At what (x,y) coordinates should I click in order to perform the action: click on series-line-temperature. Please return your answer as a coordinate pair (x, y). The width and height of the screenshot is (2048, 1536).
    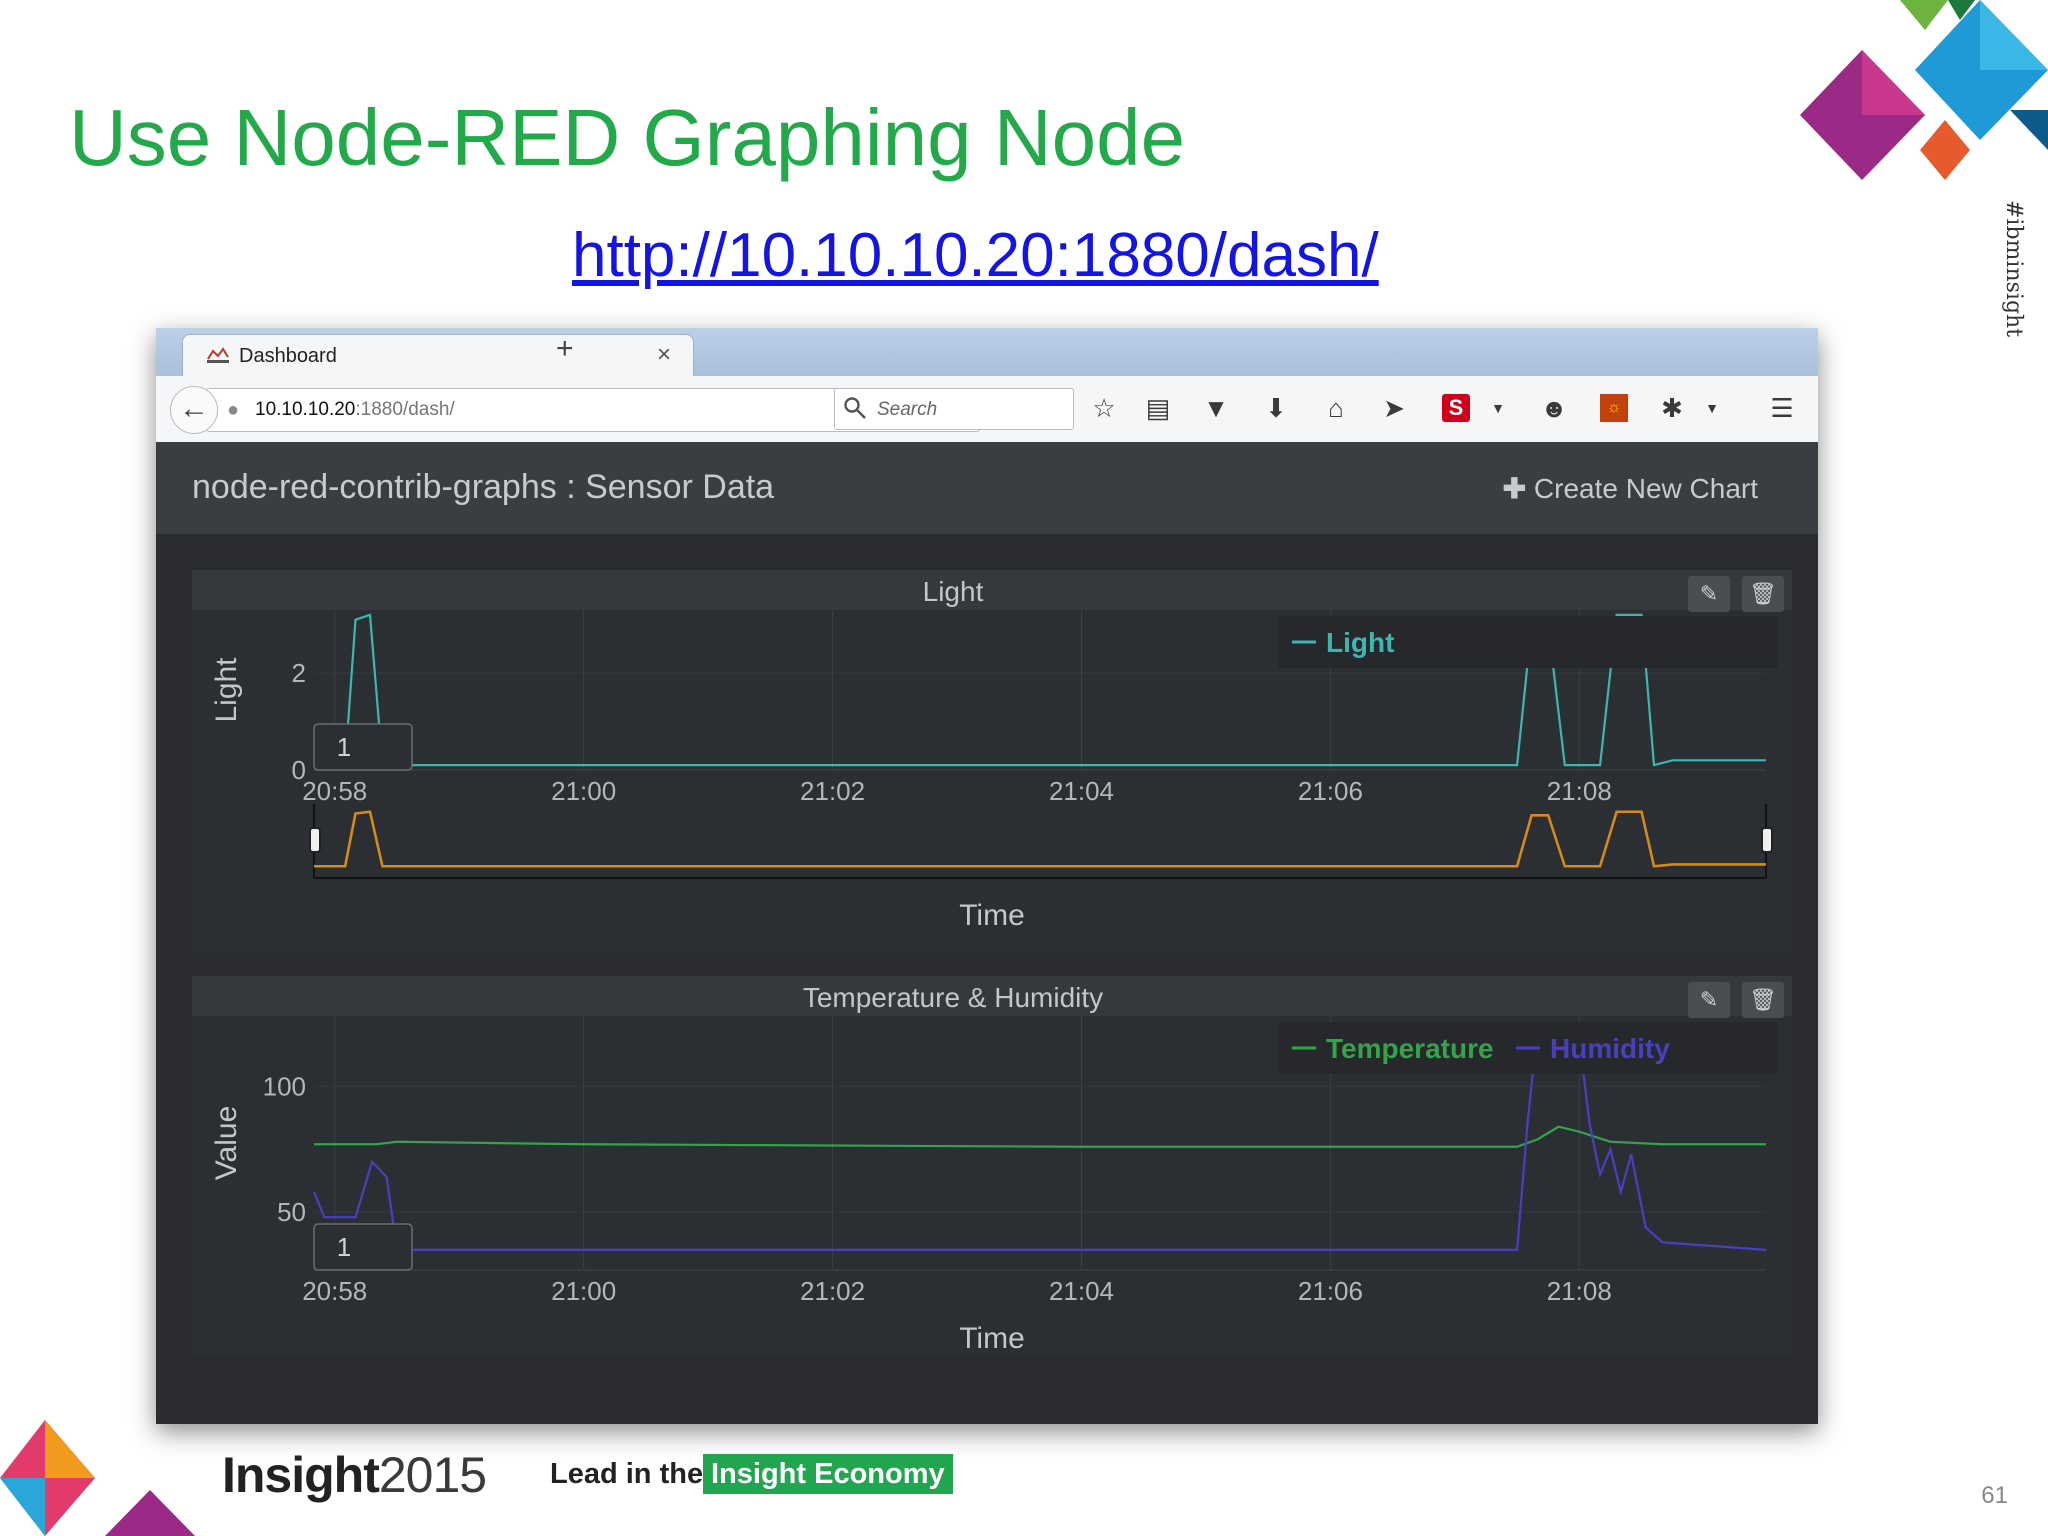
    Looking at the image, I should click on (1040, 1136).